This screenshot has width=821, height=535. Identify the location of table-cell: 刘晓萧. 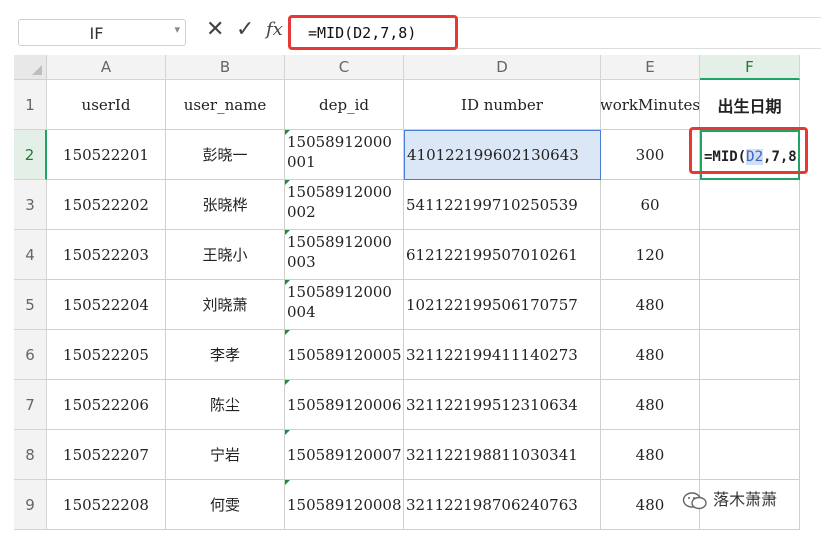
(225, 305).